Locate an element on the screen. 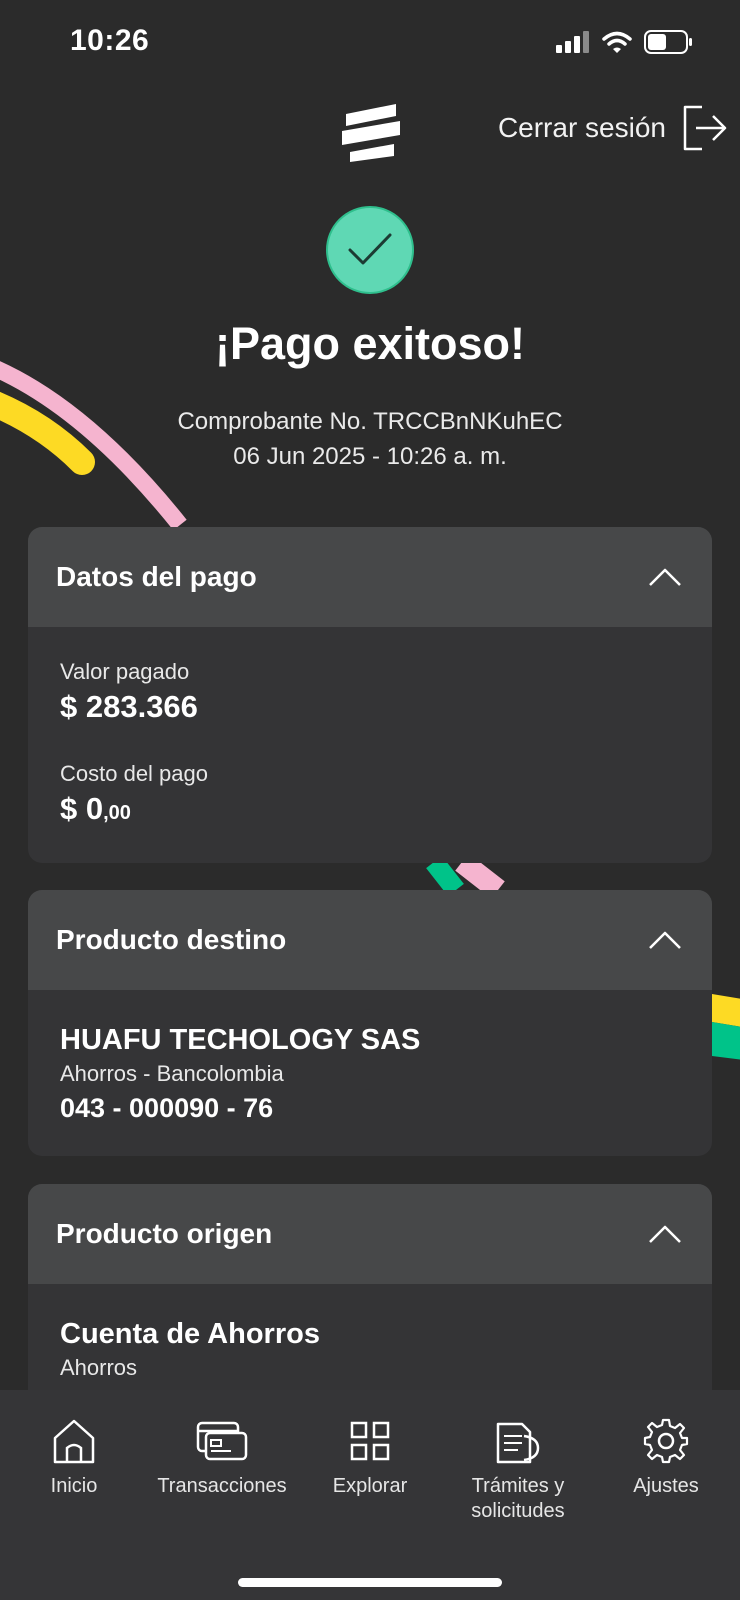 The image size is (740, 1600). destination-account-type: Ahorros - Bancolombia is located at coordinates (172, 1073).